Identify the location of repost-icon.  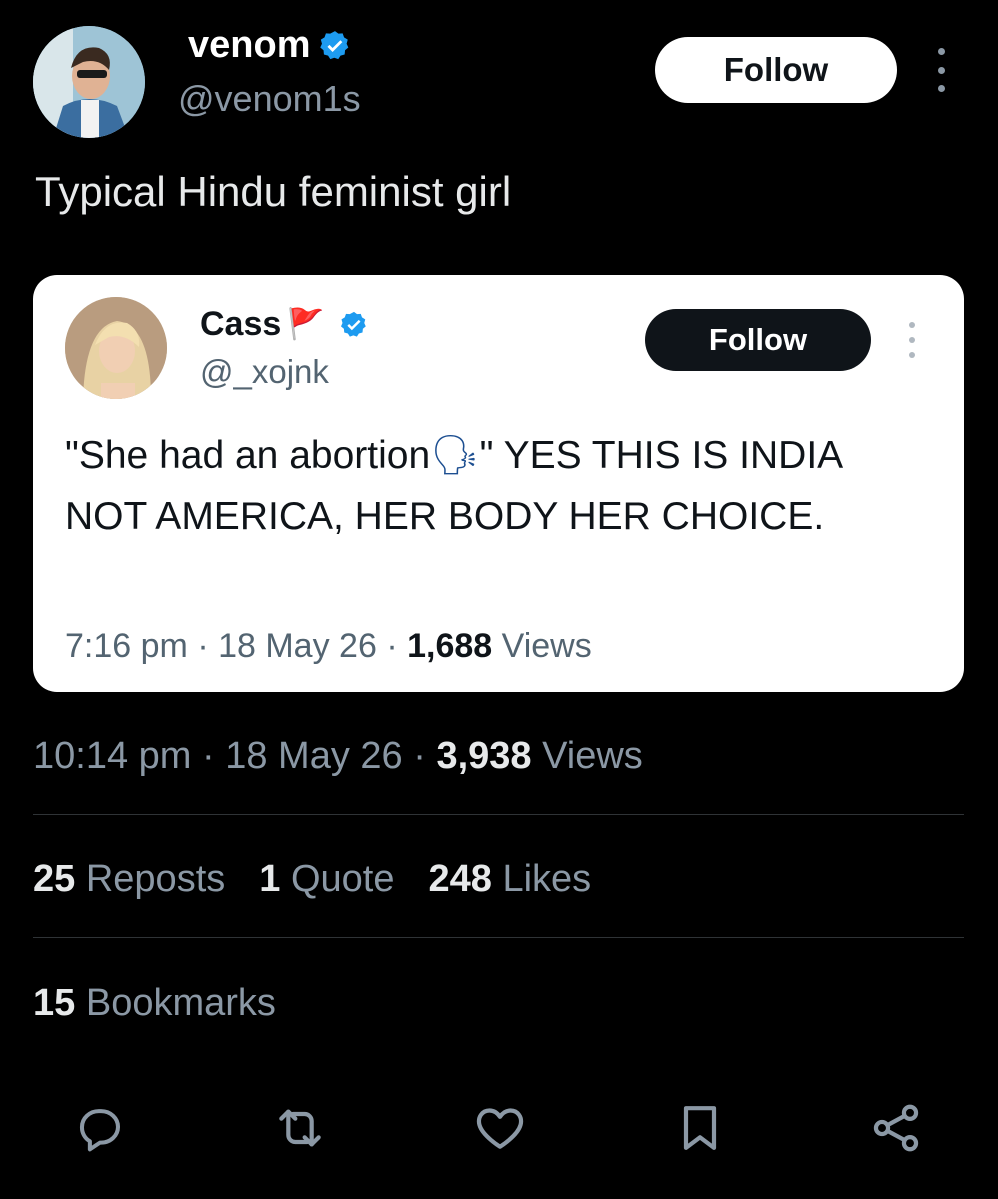
(300, 1128).